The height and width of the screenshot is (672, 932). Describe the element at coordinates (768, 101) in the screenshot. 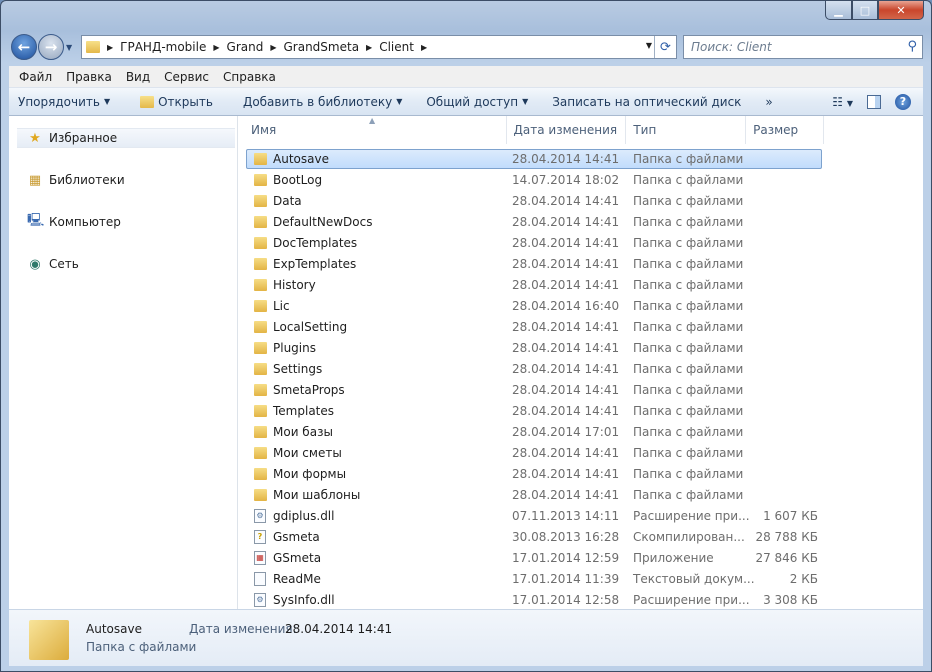

I see `more-button: »` at that location.